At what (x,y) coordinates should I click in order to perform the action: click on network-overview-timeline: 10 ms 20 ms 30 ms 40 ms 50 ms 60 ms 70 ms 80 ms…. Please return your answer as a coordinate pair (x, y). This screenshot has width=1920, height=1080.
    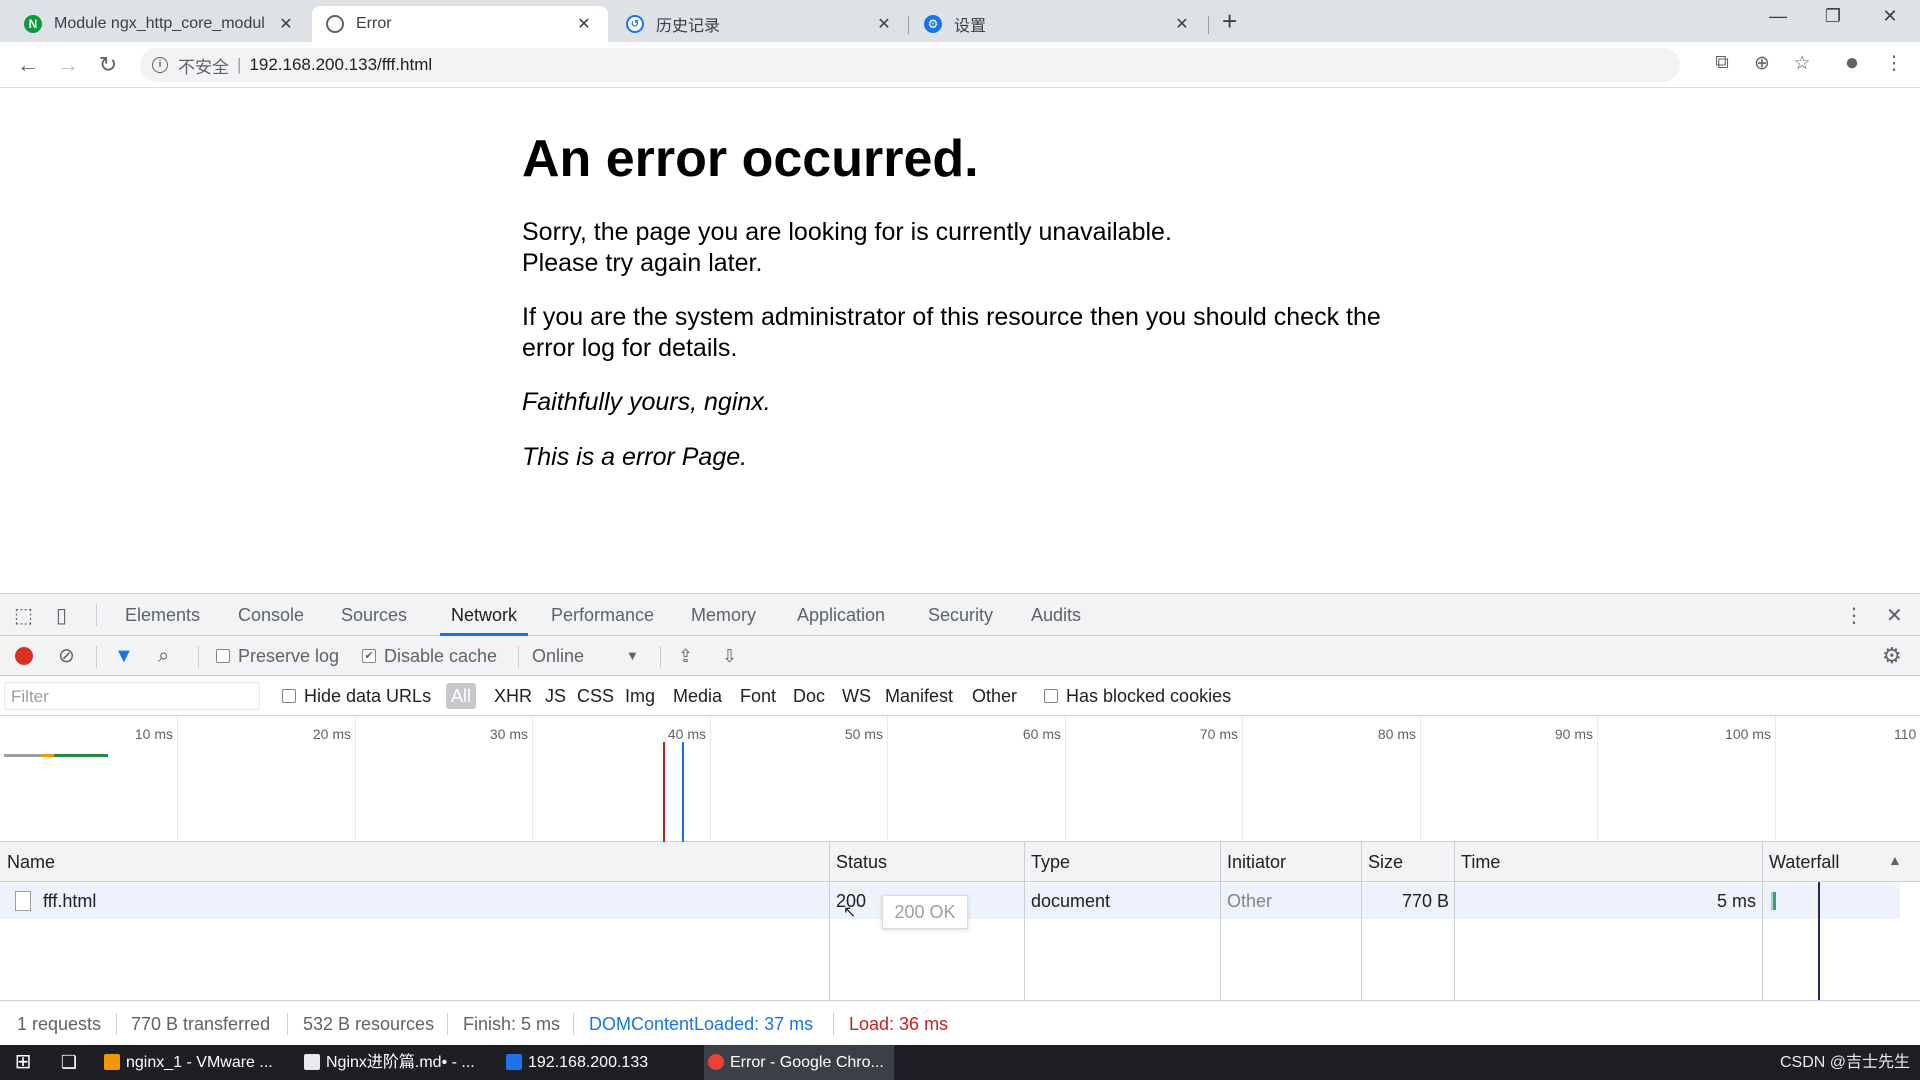
    Looking at the image, I should click on (960, 779).